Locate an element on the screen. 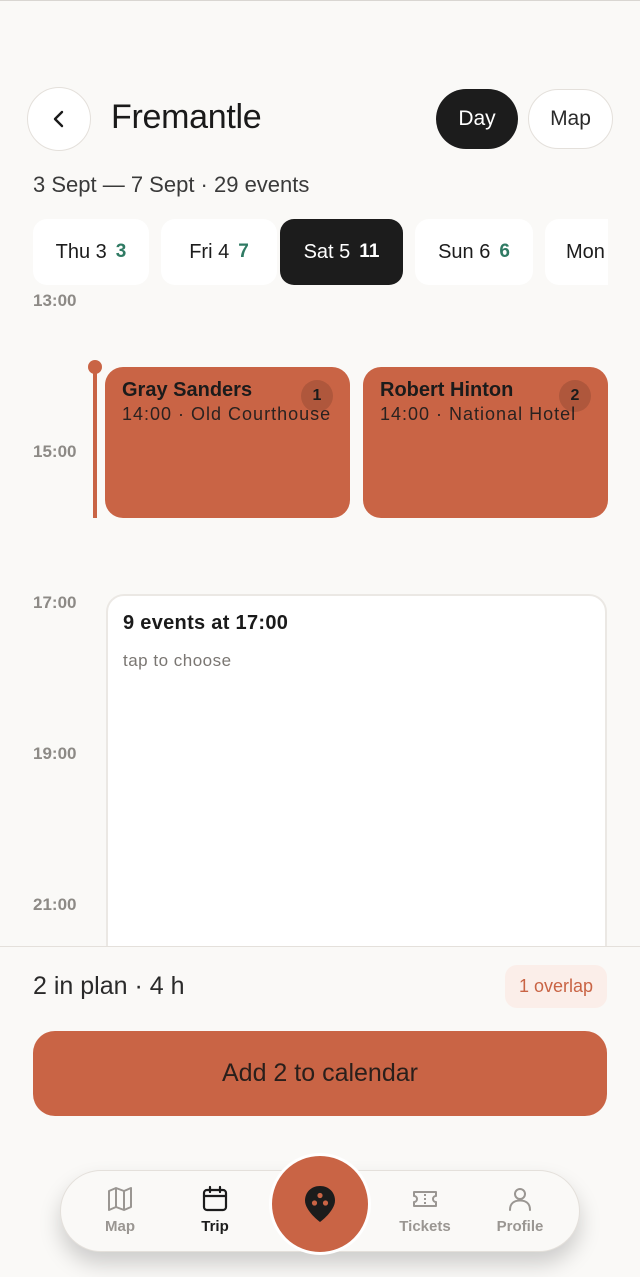 Image resolution: width=640 pixels, height=1277 pixels. day-chip-count: 6 is located at coordinates (504, 251).